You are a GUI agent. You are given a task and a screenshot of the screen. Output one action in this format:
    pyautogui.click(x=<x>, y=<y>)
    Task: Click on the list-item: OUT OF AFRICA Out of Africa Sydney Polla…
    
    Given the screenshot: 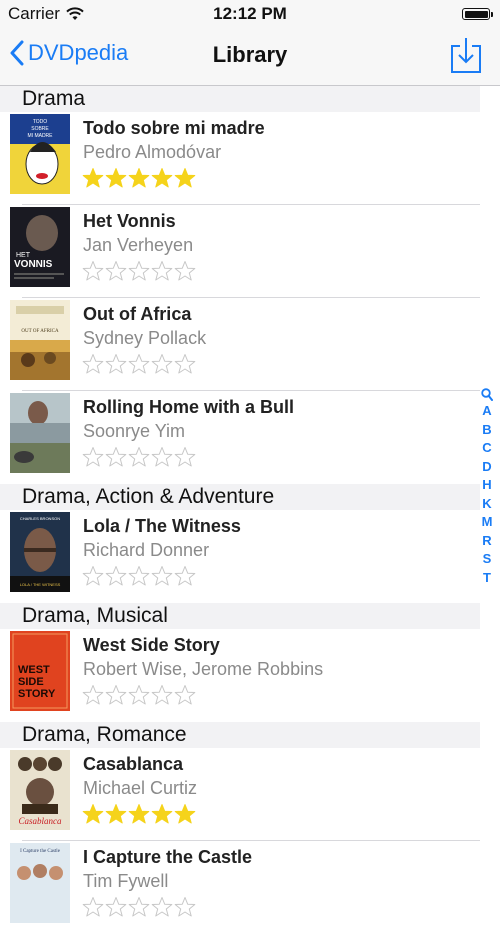 What is the action you would take?
    pyautogui.click(x=240, y=344)
    